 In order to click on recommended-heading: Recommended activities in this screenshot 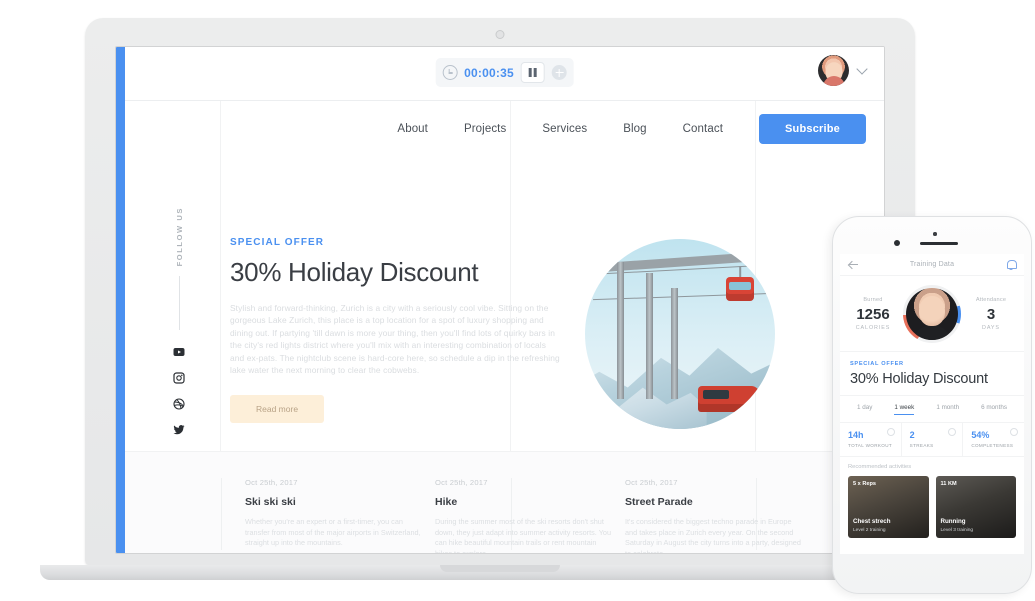, I will do `click(880, 467)`.